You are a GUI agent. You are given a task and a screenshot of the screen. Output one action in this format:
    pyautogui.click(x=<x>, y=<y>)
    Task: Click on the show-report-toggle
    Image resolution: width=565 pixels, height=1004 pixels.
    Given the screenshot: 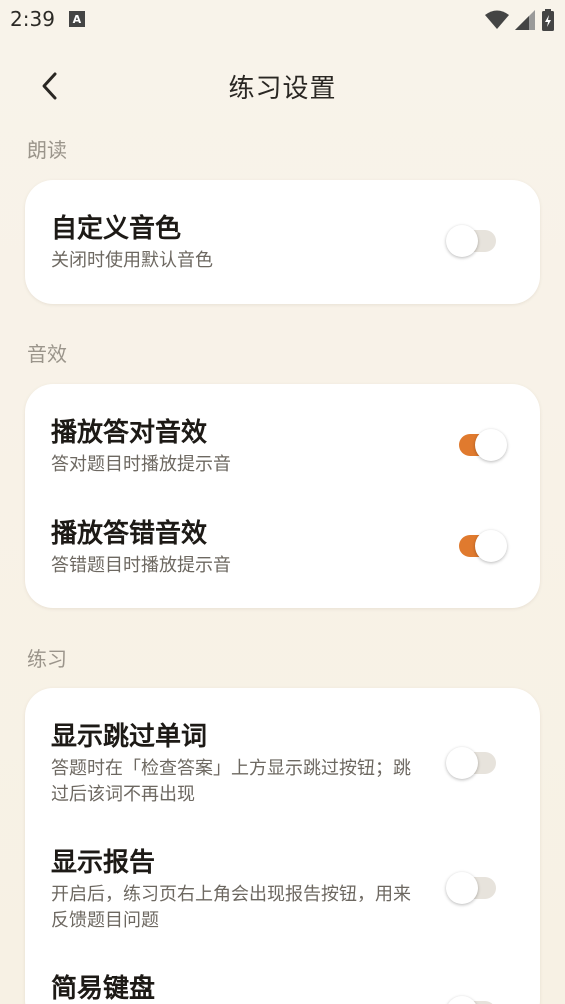 What is the action you would take?
    pyautogui.click(x=473, y=888)
    